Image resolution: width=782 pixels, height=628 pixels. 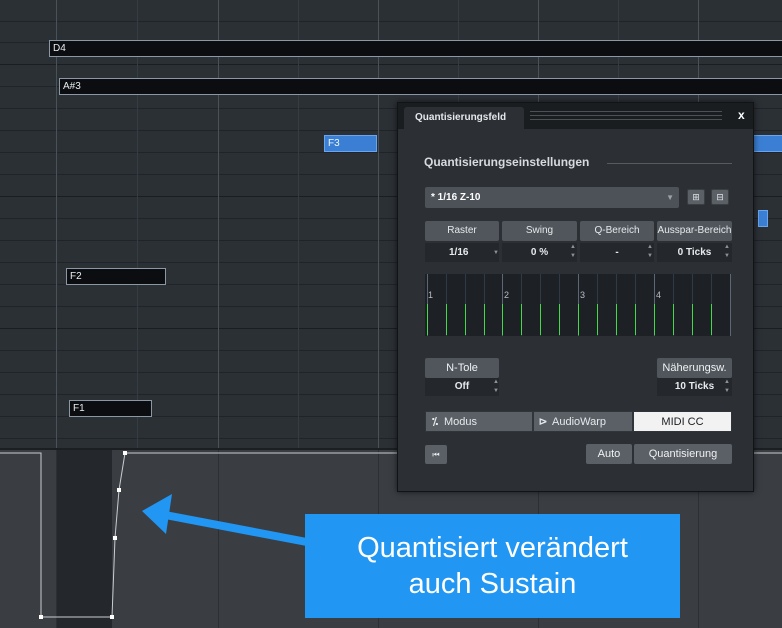 I want to click on swing-field: 0 %, so click(x=539, y=252).